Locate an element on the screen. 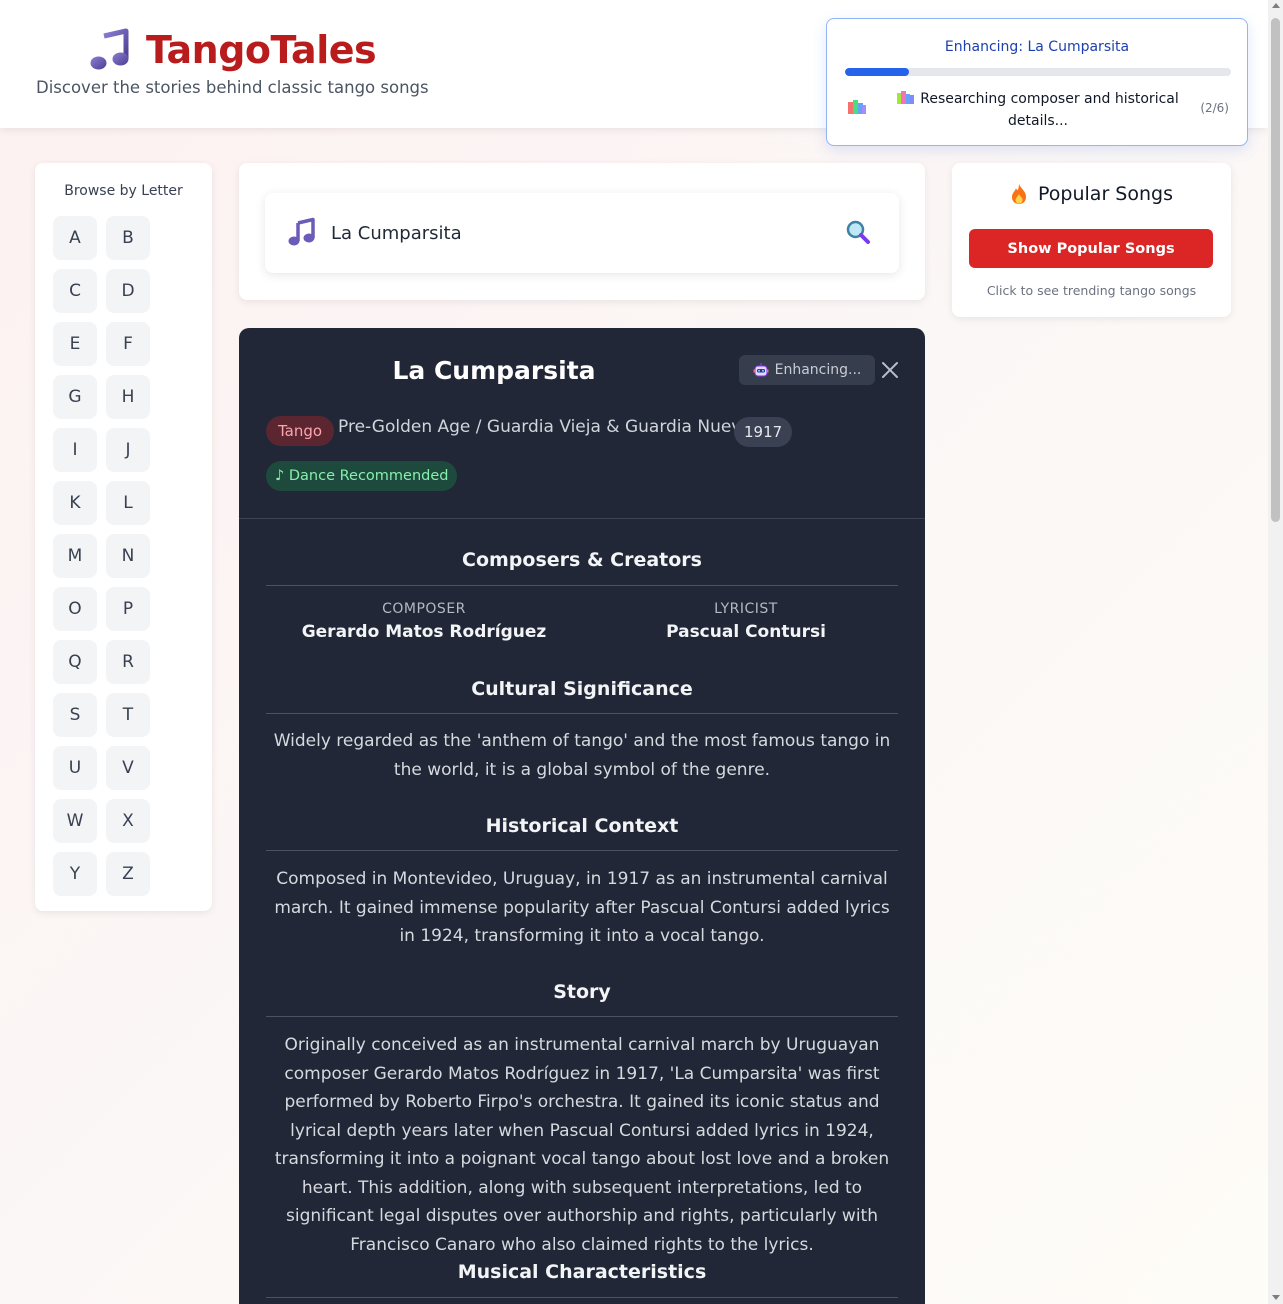  lyricist-block: LYRICIST Pascual Contursi is located at coordinates (746, 621).